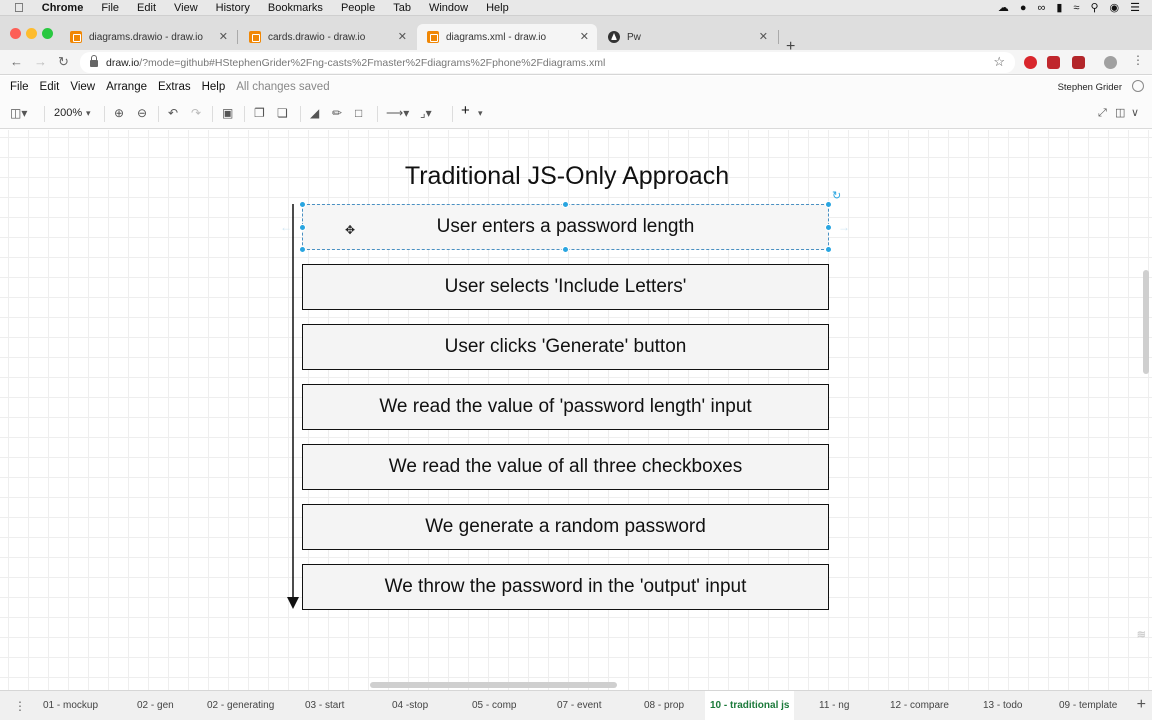  I want to click on page-tab: 13 - todo, so click(1002, 705).